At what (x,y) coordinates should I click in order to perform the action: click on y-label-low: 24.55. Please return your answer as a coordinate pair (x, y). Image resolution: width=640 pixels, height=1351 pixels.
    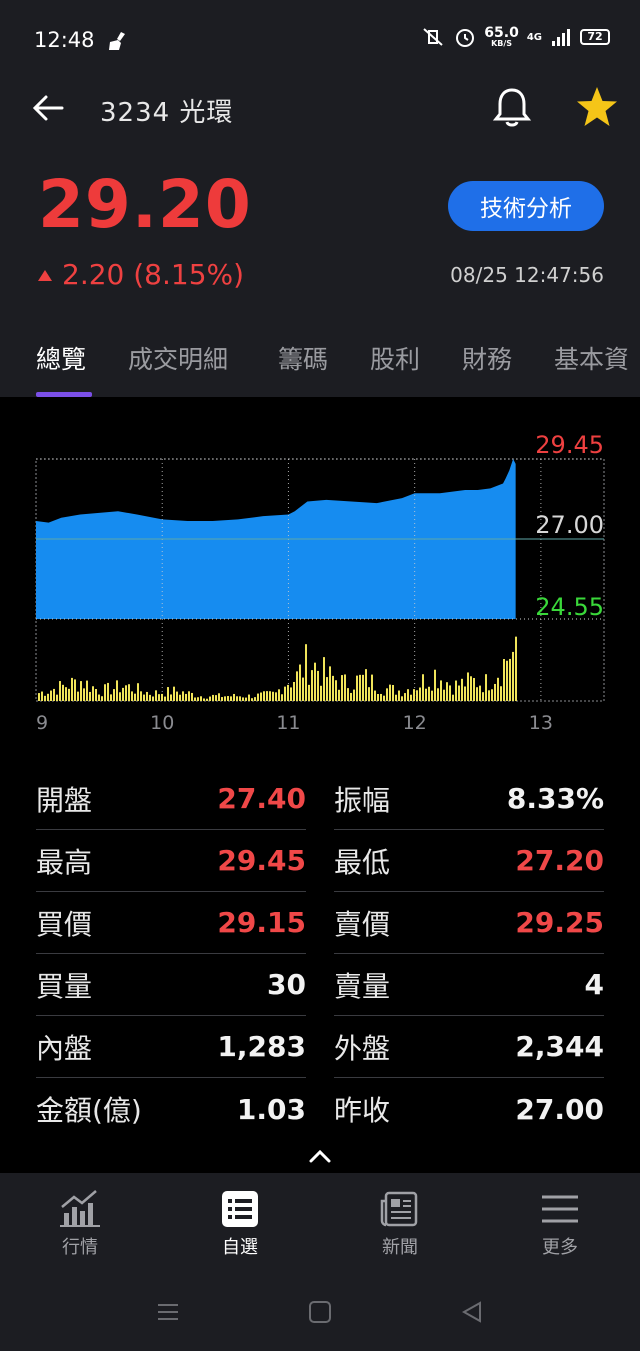
    Looking at the image, I should click on (569, 607).